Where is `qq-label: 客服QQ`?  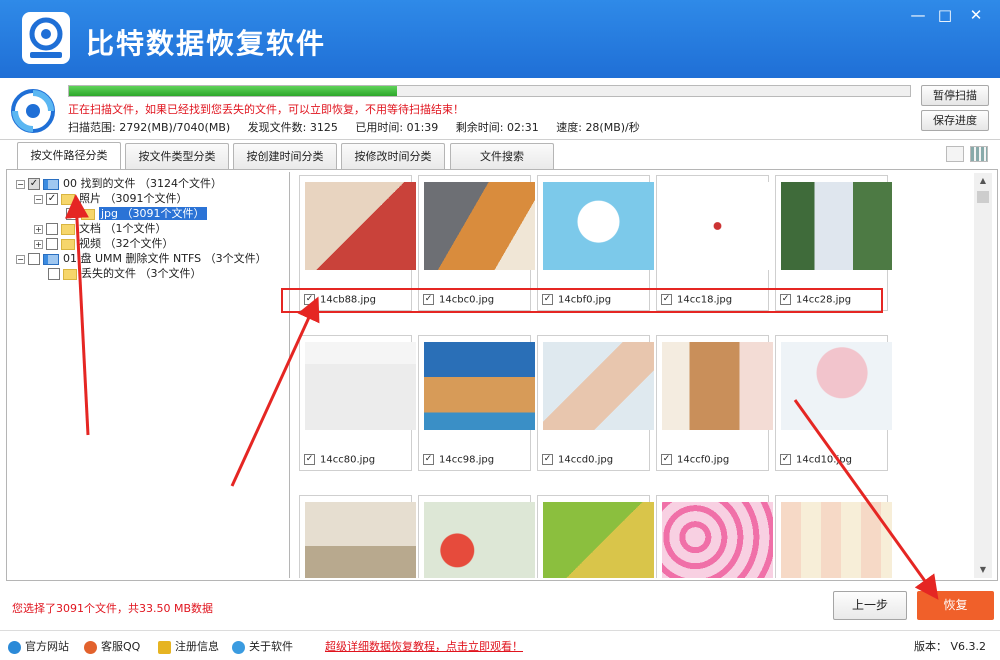 qq-label: 客服QQ is located at coordinates (121, 646).